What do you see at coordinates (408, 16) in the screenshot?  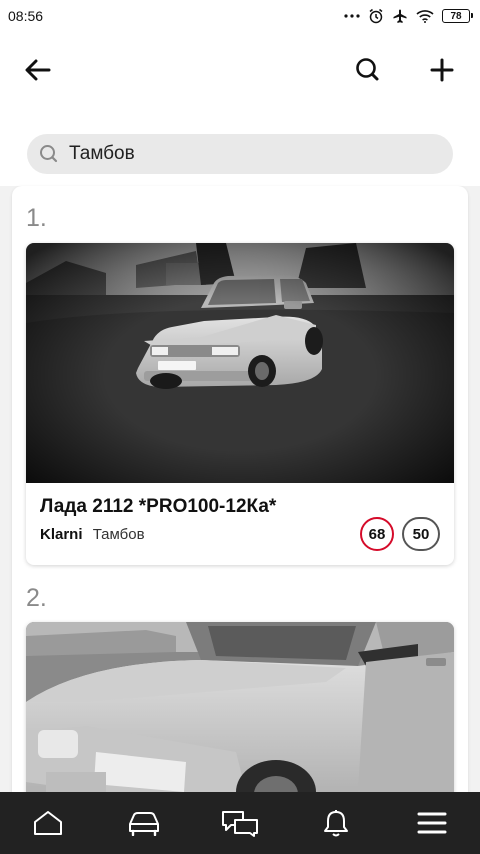 I see `status-icons: 78` at bounding box center [408, 16].